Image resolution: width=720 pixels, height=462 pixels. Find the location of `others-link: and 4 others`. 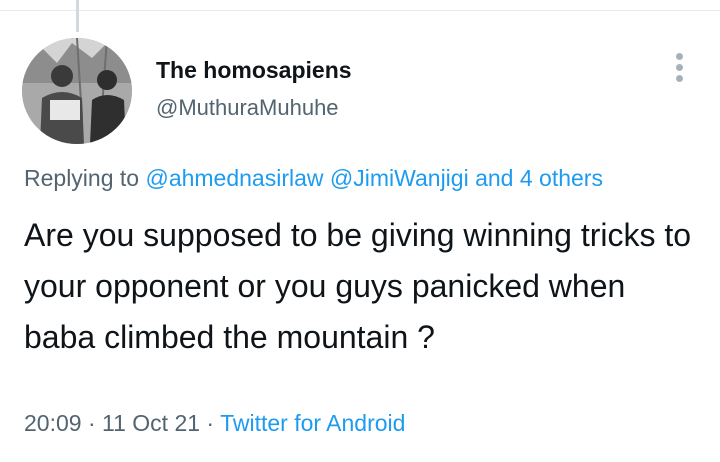

others-link: and 4 others is located at coordinates (539, 178).